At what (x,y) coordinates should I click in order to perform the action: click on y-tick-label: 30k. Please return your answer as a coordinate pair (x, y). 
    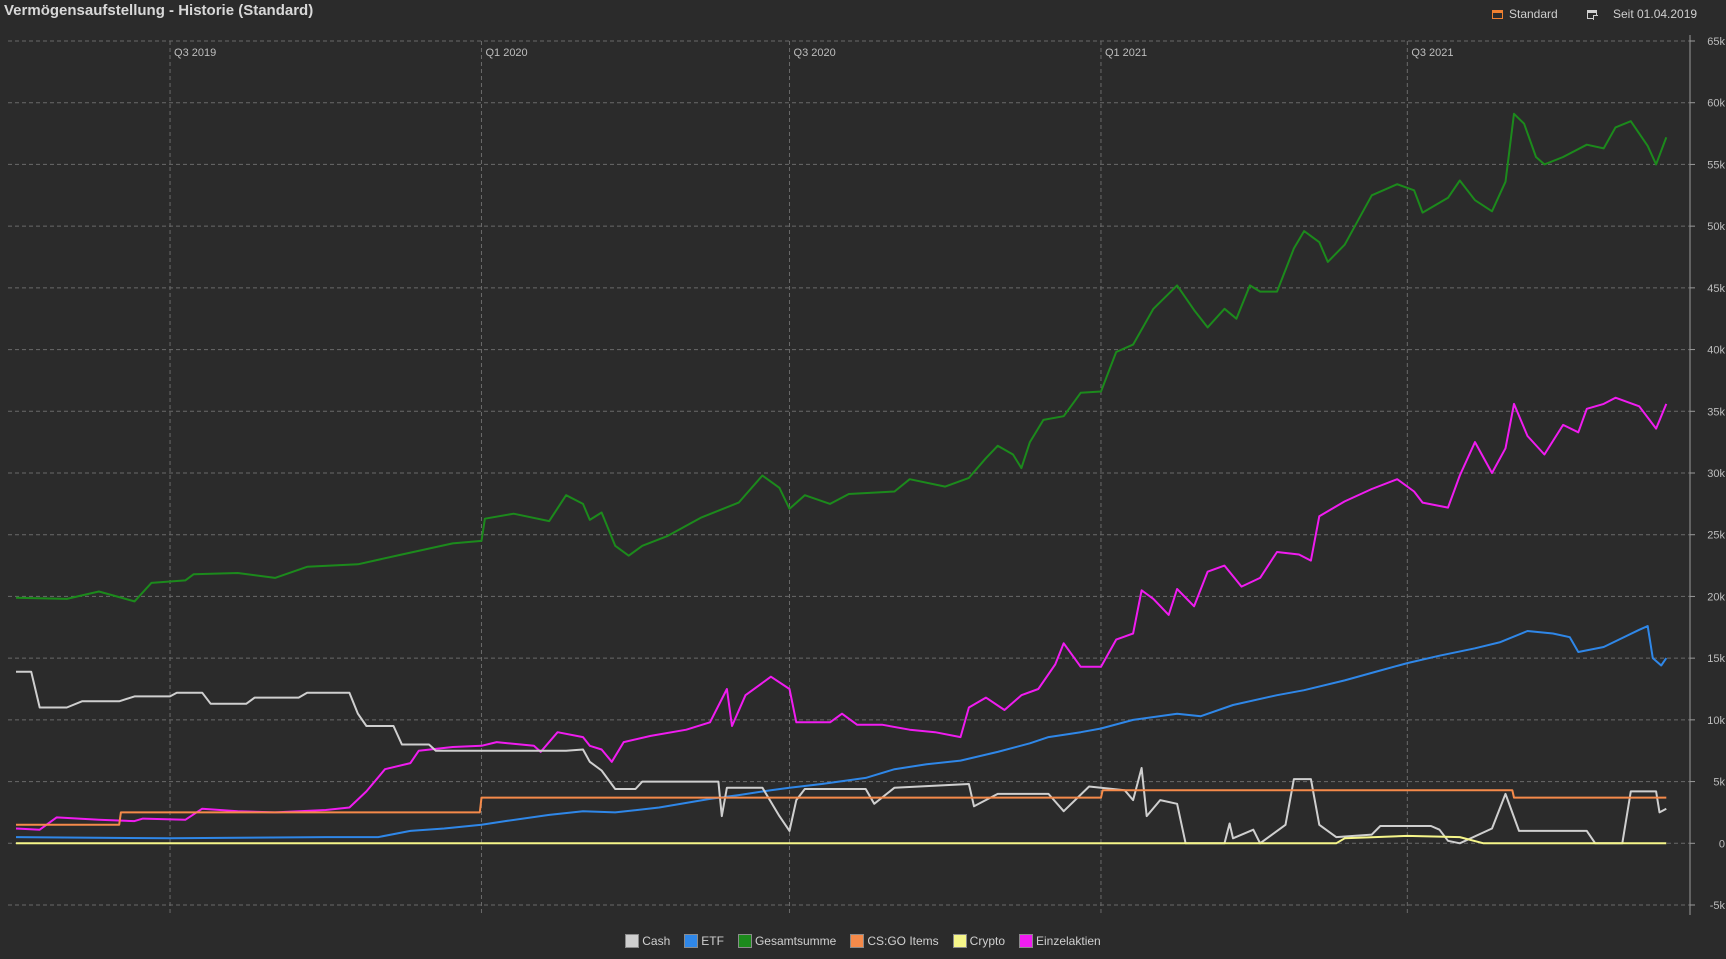
    Looking at the image, I should click on (1716, 474).